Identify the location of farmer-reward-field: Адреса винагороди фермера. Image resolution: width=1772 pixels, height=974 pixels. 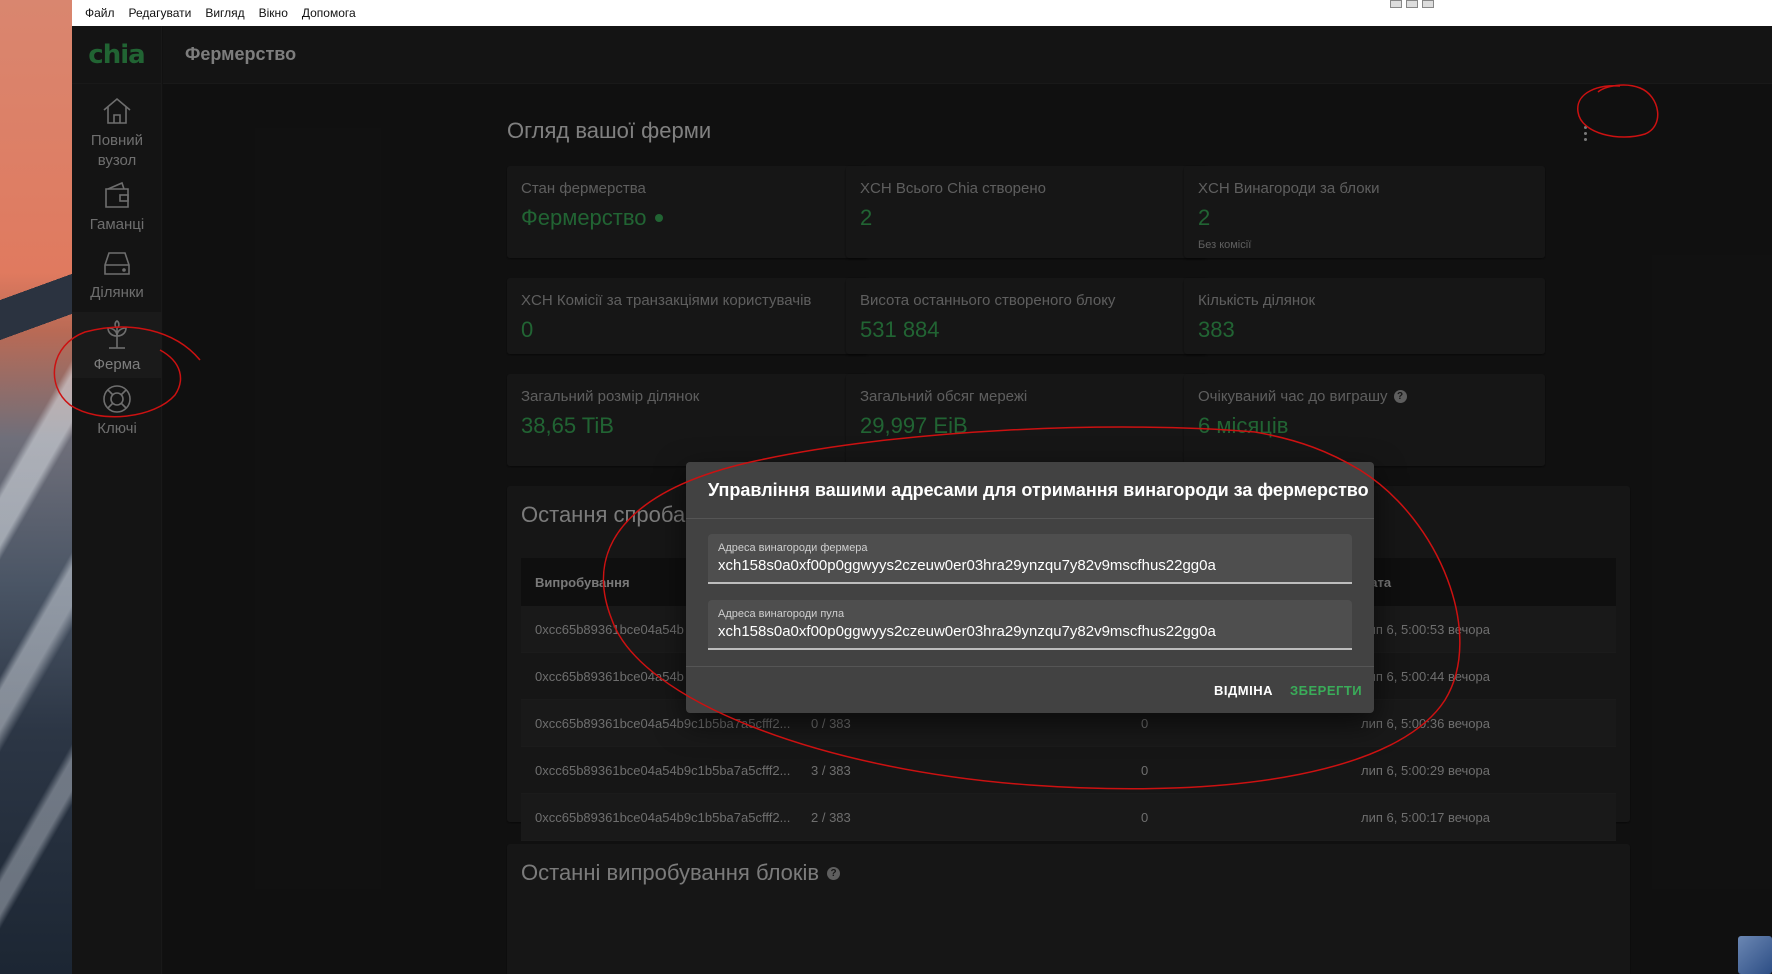
(1030, 559).